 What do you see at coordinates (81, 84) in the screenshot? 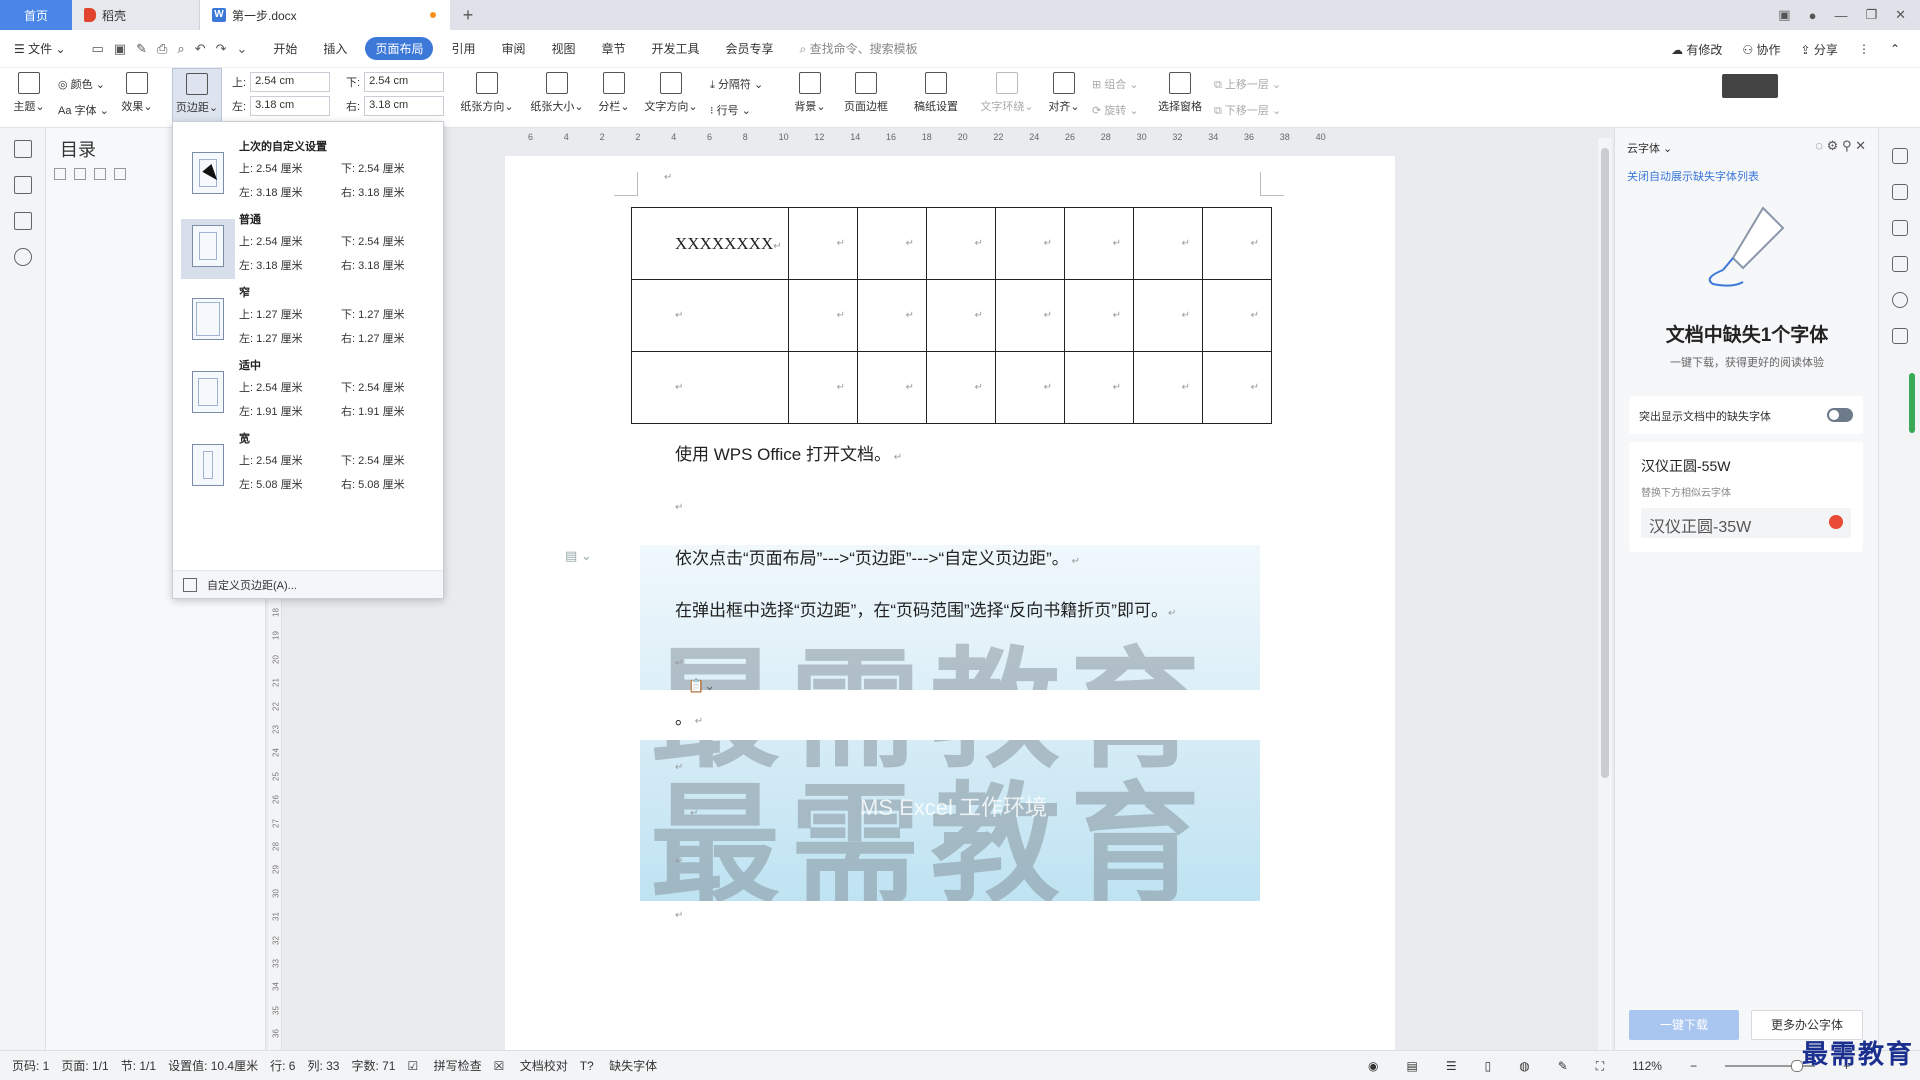
I see `color-button: ◎ 颜色 ⌄` at bounding box center [81, 84].